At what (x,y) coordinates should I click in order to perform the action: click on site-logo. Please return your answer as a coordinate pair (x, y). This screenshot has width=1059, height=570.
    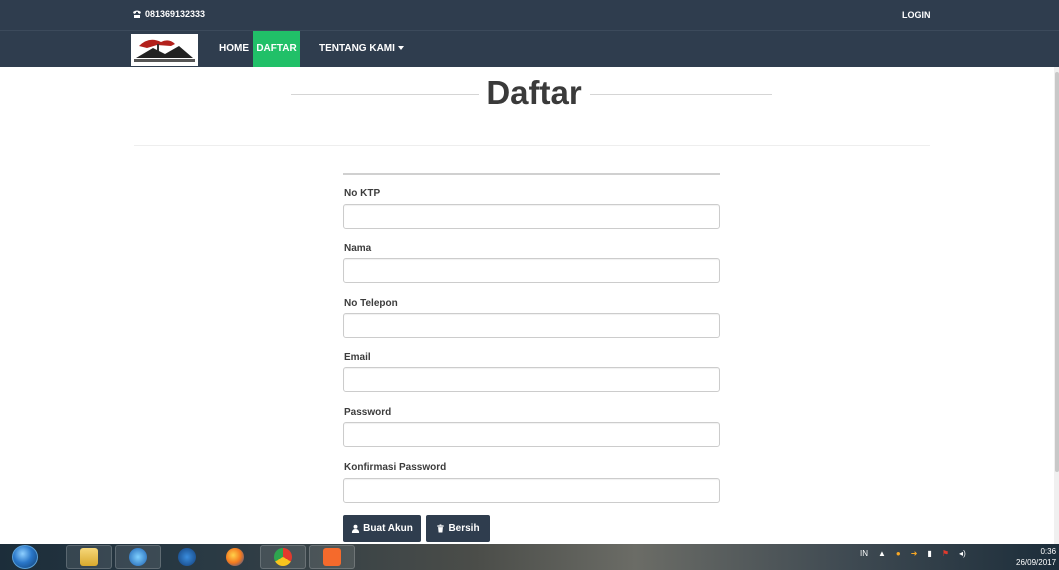
    Looking at the image, I should click on (164, 50).